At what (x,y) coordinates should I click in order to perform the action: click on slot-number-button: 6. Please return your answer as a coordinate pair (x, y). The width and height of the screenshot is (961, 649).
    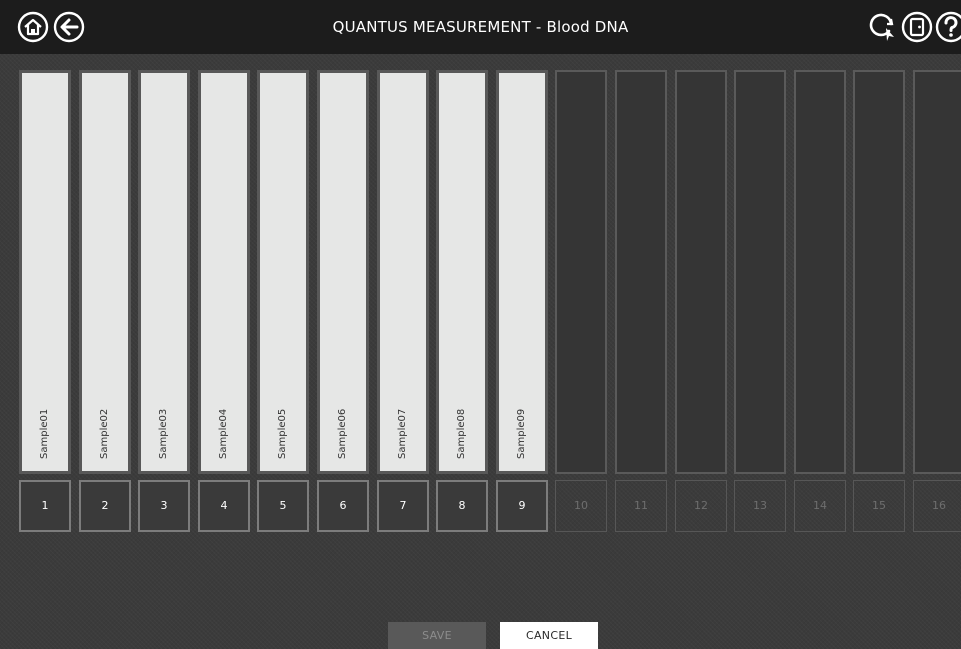
    Looking at the image, I should click on (343, 506).